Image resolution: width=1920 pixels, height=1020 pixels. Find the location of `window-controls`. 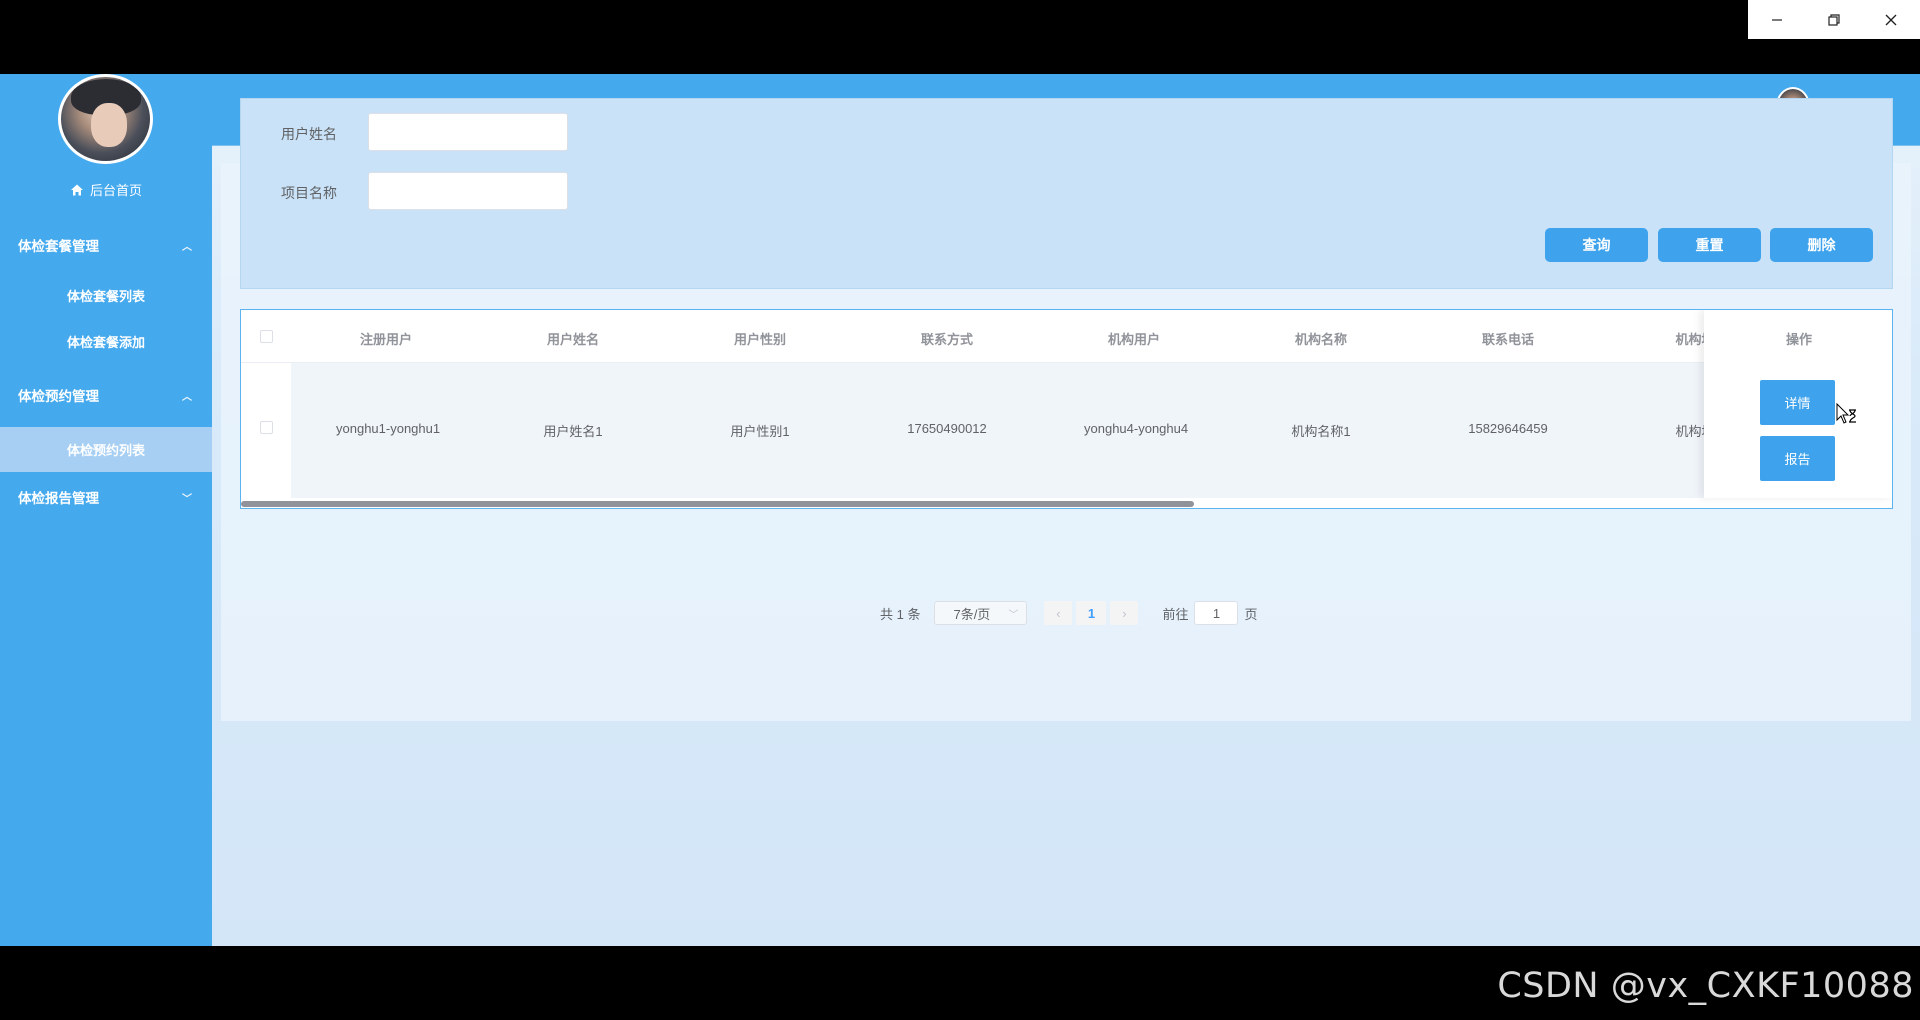

window-controls is located at coordinates (1834, 19).